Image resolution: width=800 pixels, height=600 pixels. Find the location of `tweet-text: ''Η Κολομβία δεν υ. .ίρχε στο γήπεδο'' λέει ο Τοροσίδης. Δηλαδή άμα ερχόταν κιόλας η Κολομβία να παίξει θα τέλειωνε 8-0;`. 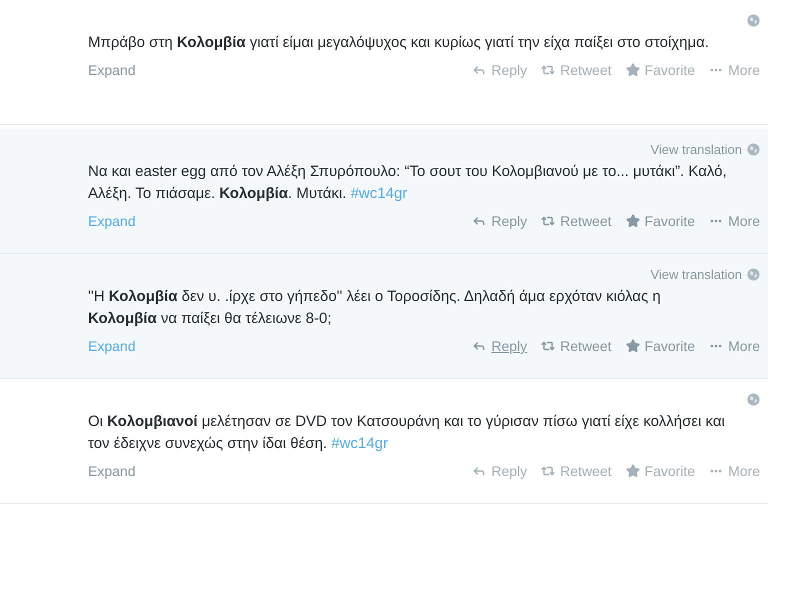

tweet-text: ''Η Κολομβία δεν υ. .ίρχε στο γήπεδο'' λέει ο Τοροσίδης. Δηλαδή άμα ερχόταν κιόλας η Κολομβία να παίξει θα τέλειωνε 8-0; is located at coordinates (375, 308).